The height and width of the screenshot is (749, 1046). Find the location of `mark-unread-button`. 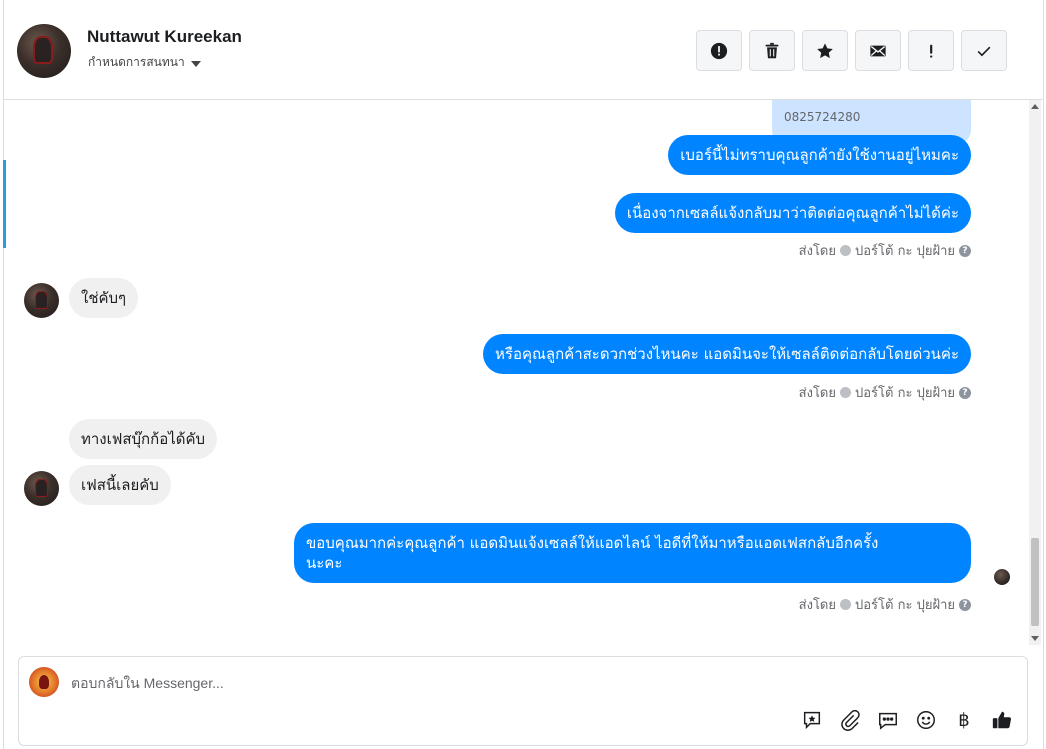

mark-unread-button is located at coordinates (878, 50).